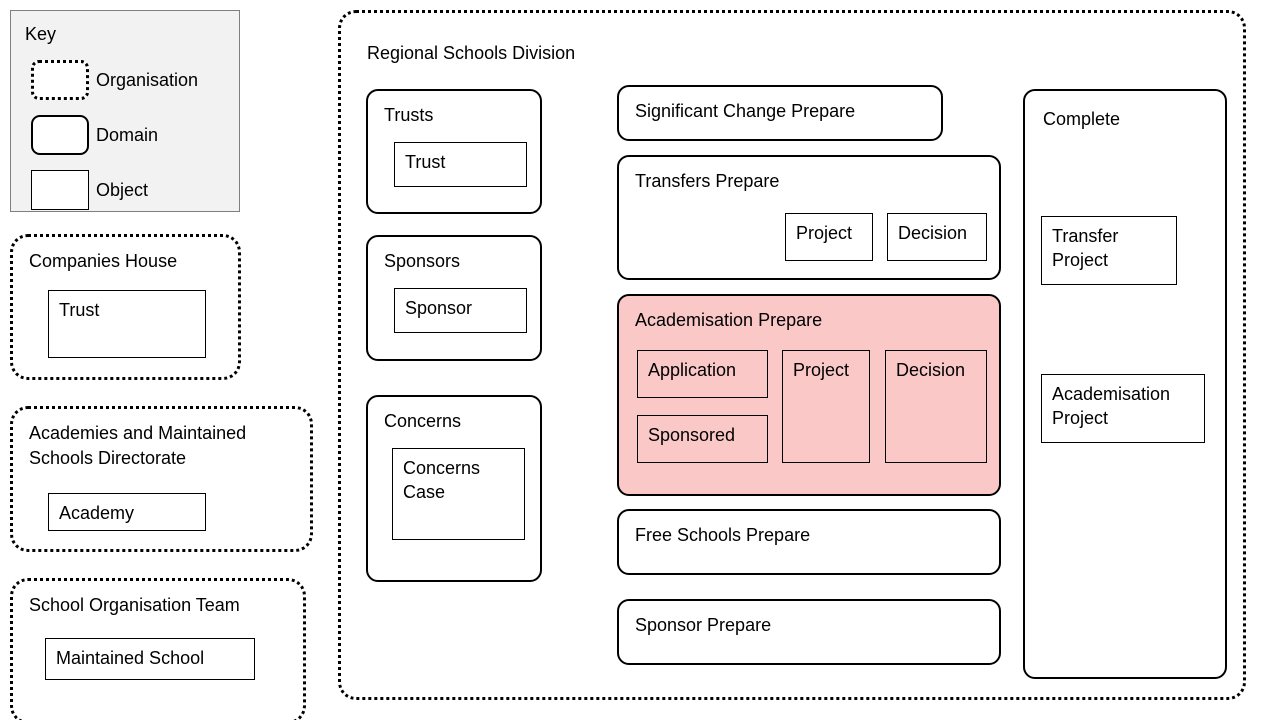  I want to click on domain-title-sponsor-prepare: Sponsor Prepare, so click(703, 625).